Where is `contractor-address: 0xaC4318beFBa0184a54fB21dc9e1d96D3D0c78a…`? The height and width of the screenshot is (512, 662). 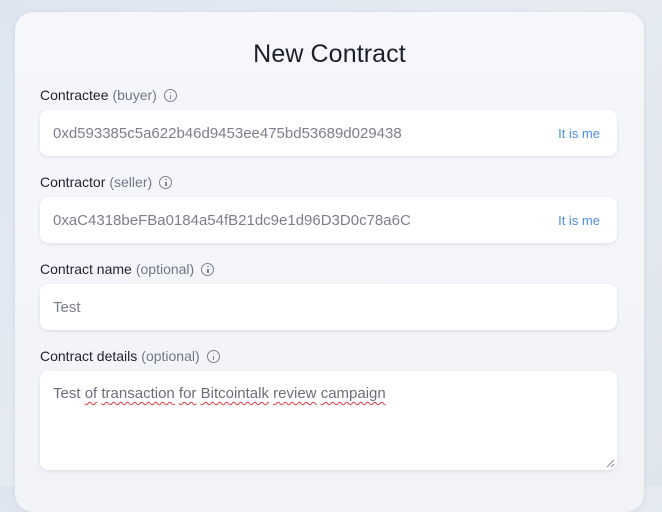 contractor-address: 0xaC4318beFBa0184a54fB21dc9e1d96D3D0c78a… is located at coordinates (232, 220).